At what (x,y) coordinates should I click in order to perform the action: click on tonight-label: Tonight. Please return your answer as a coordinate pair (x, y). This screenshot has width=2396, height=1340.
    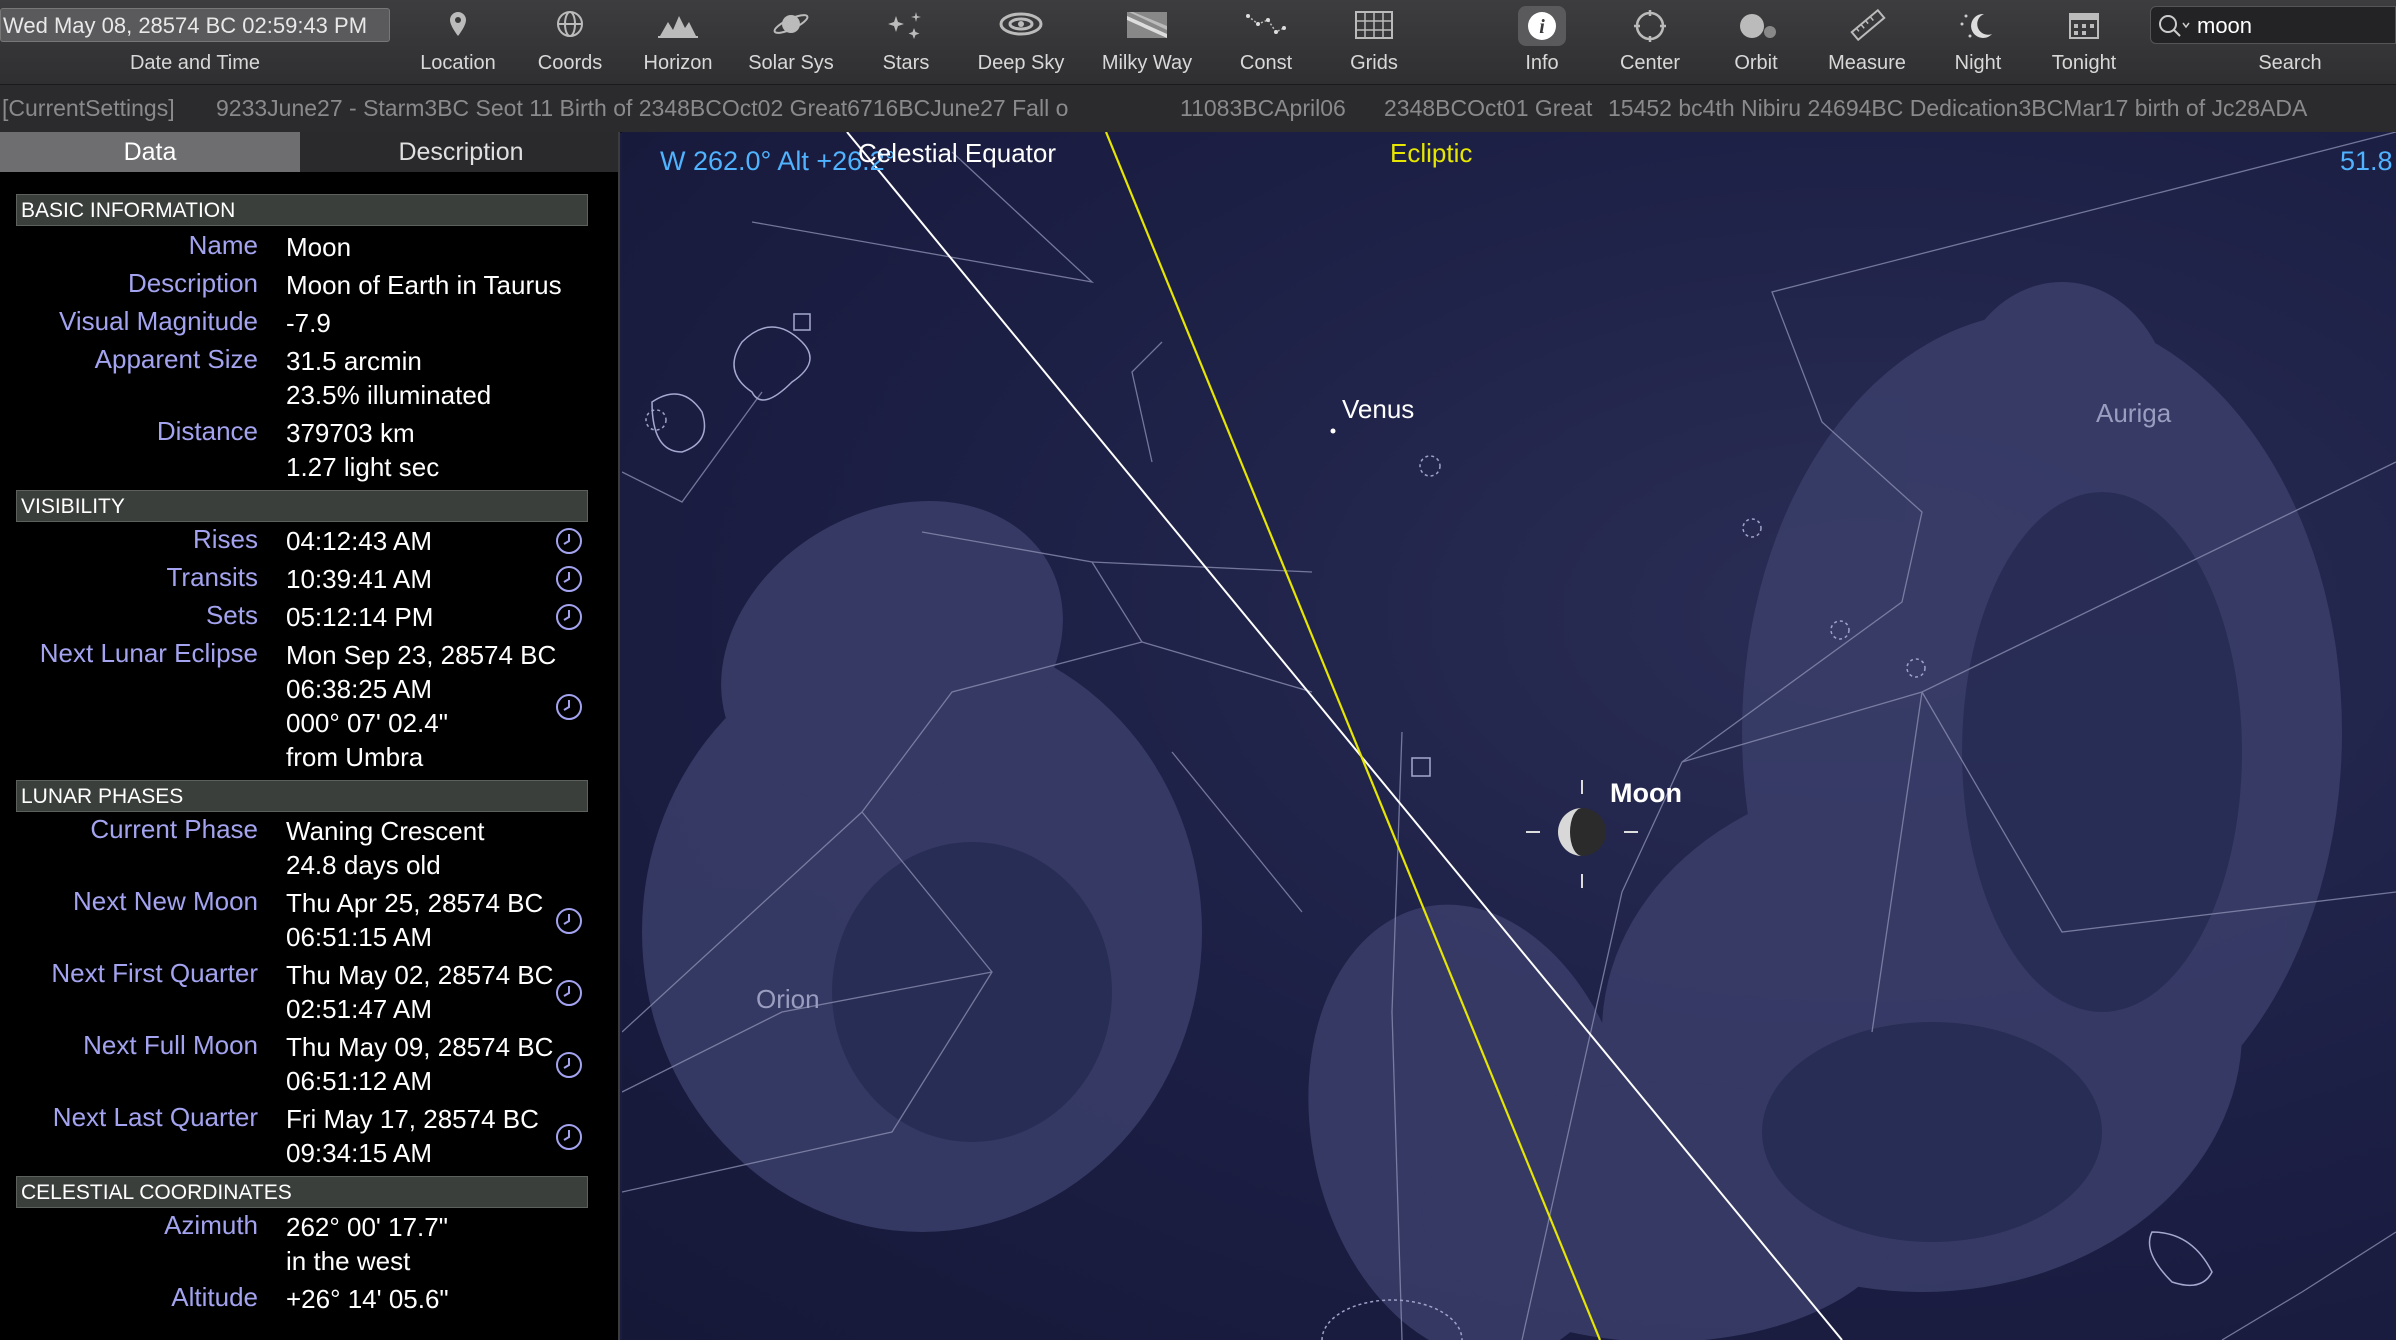
    Looking at the image, I should click on (2084, 63).